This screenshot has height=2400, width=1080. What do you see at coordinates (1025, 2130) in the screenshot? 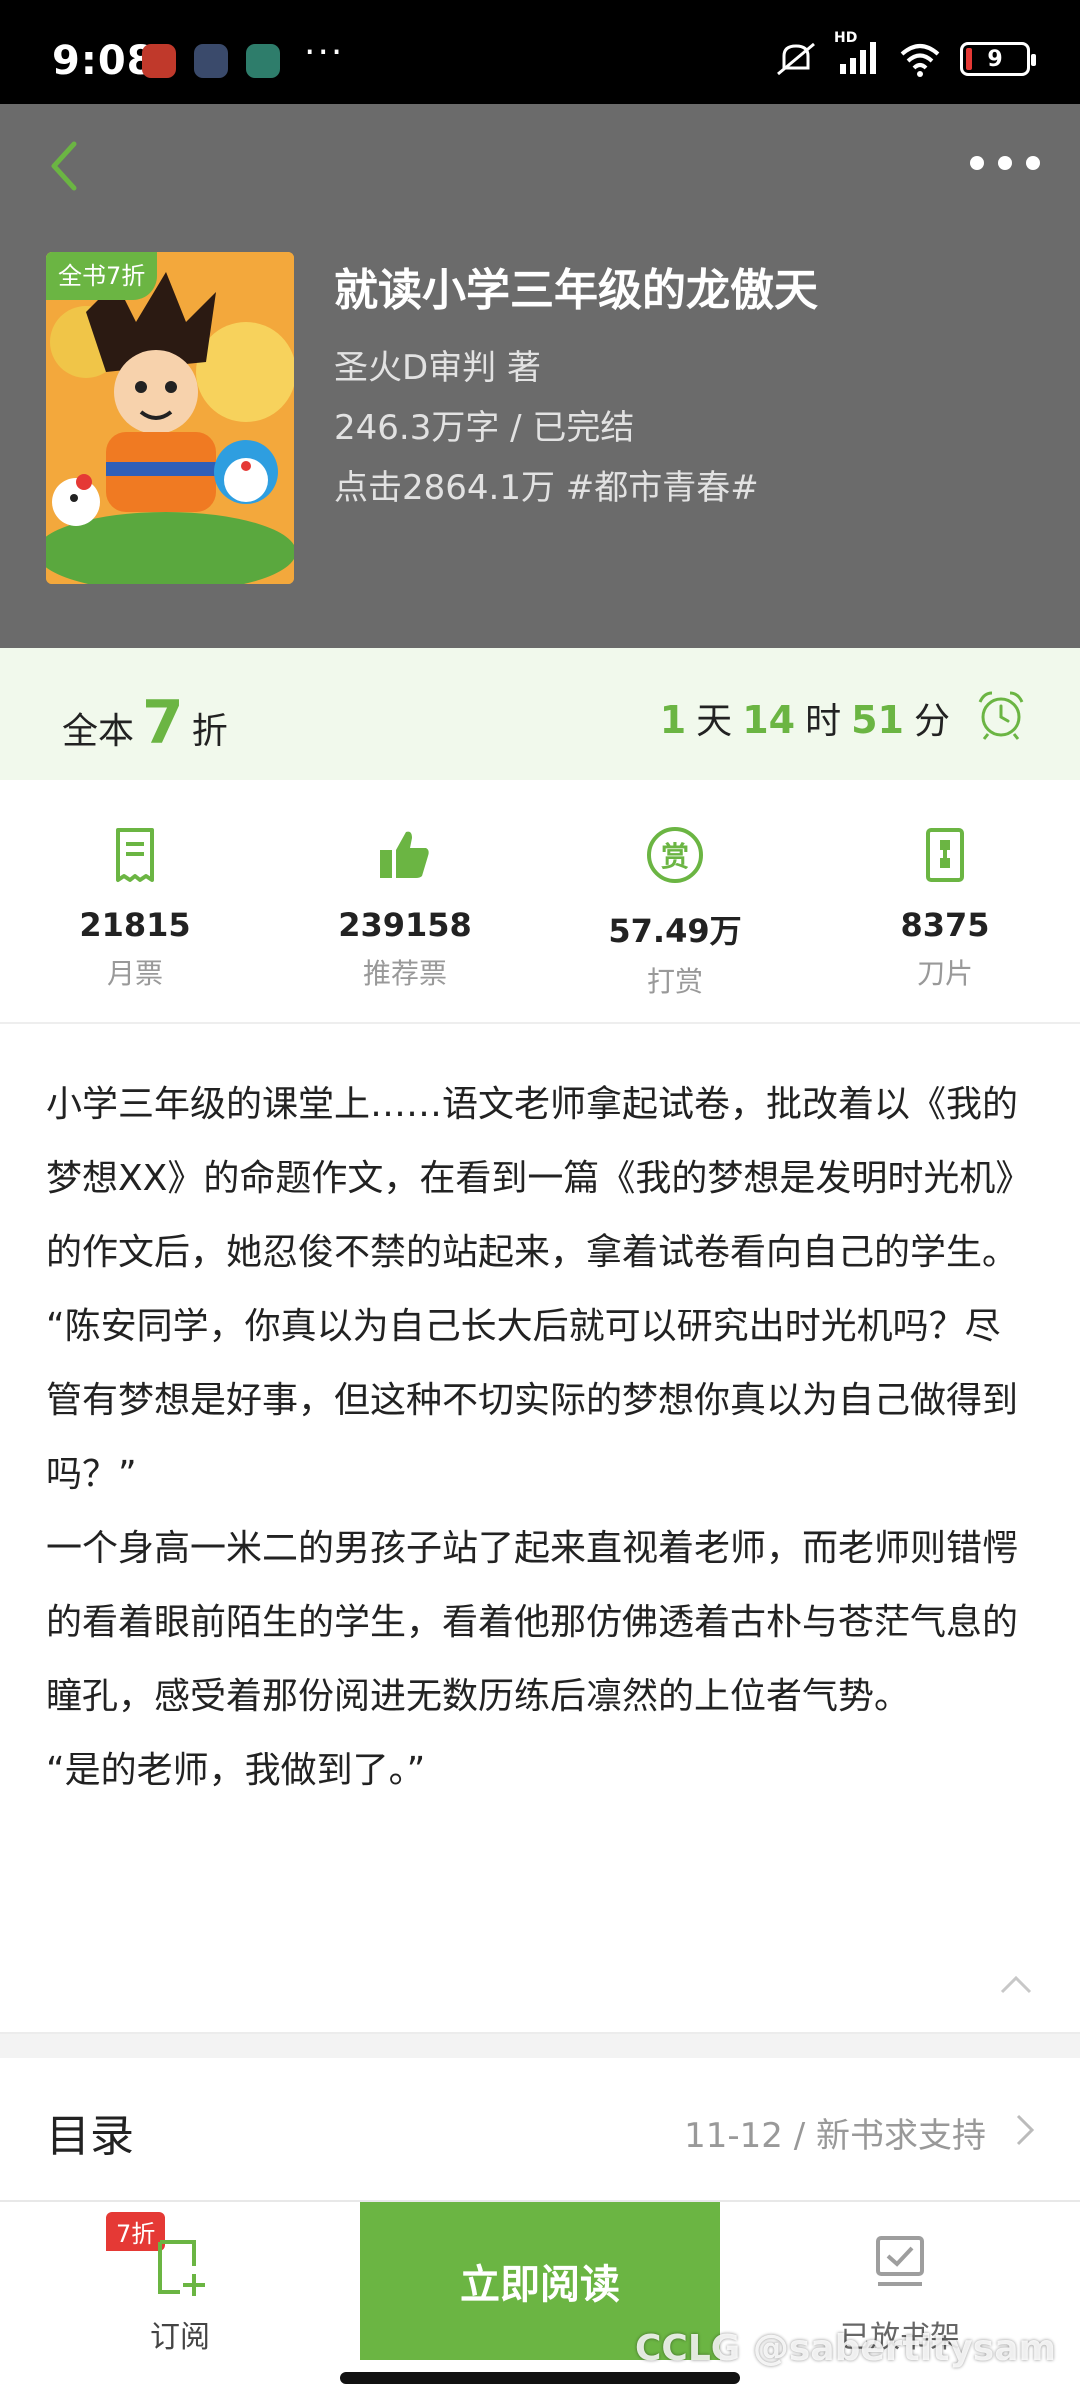
I see `chevron-right-icon` at bounding box center [1025, 2130].